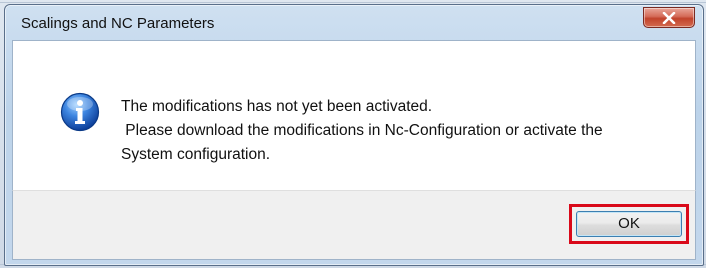 The height and width of the screenshot is (268, 706). I want to click on ok-button: OK, so click(629, 224).